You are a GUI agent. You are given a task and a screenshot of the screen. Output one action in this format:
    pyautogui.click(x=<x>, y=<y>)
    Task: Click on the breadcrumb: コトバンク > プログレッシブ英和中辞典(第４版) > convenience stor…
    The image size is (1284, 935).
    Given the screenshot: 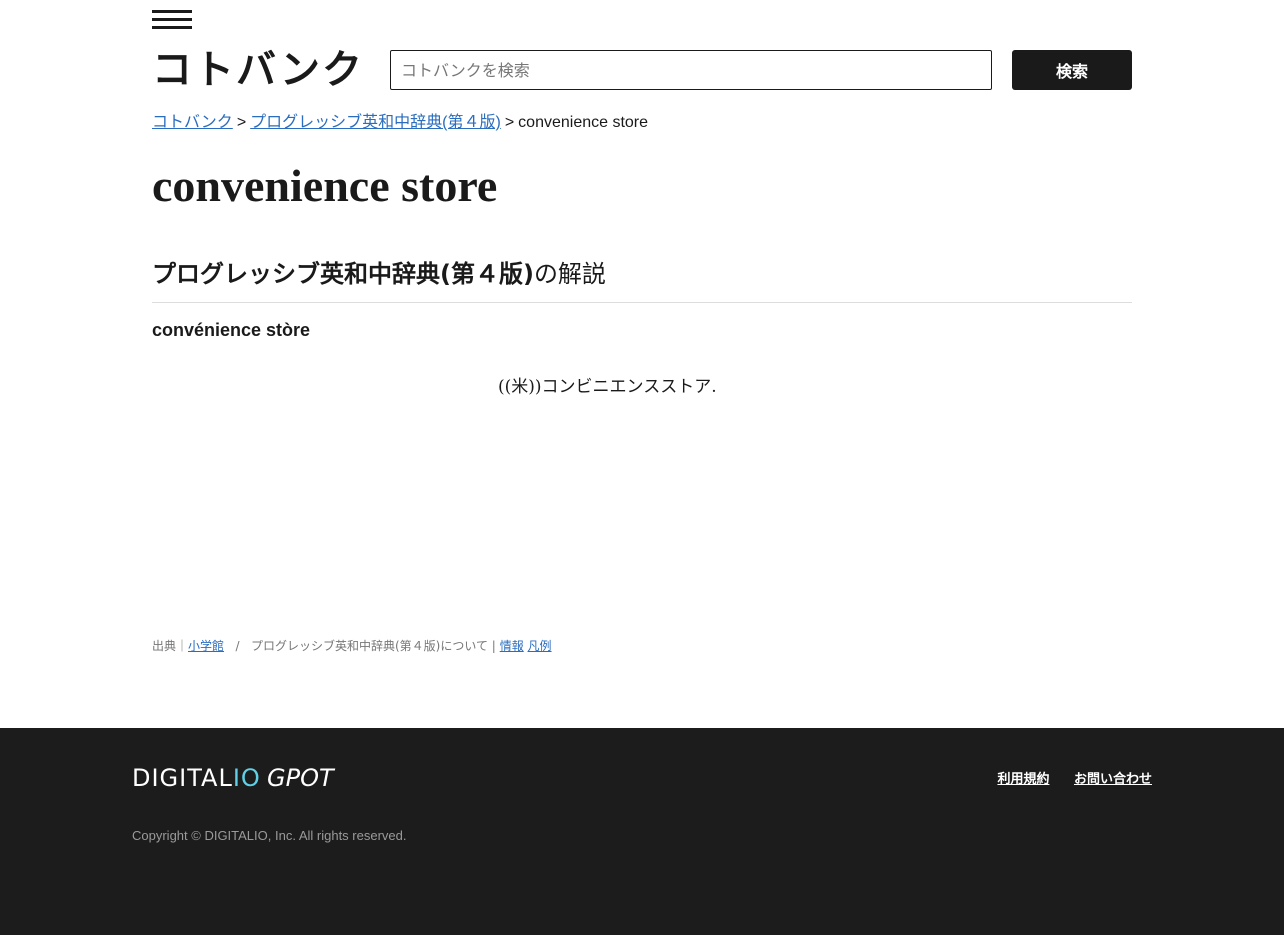 What is the action you would take?
    pyautogui.click(x=400, y=120)
    